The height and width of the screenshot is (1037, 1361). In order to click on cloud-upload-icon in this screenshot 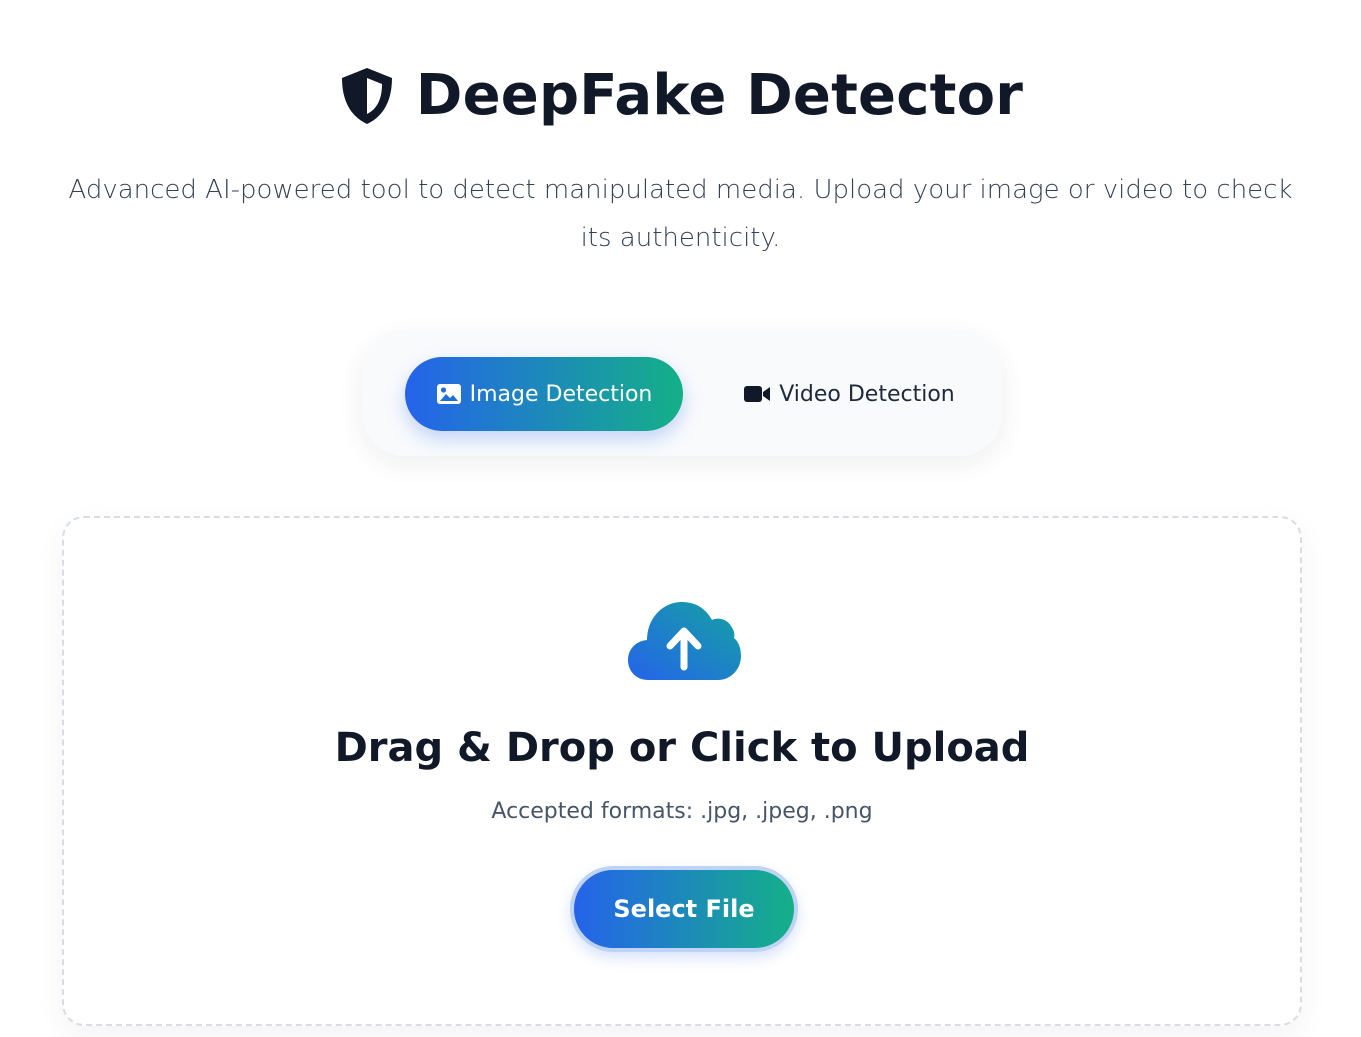, I will do `click(684, 641)`.